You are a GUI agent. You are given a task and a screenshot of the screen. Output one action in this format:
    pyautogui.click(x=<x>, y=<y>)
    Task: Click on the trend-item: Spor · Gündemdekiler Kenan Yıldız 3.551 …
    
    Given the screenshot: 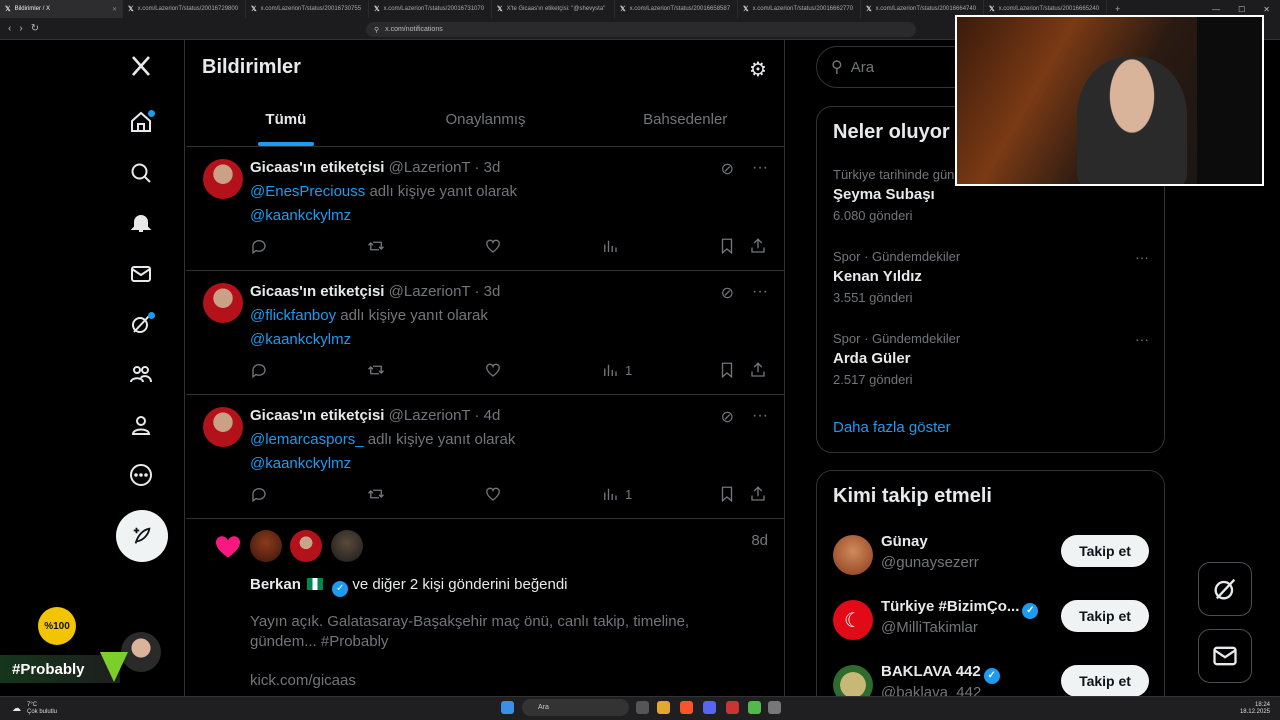 What is the action you would take?
    pyautogui.click(x=991, y=277)
    